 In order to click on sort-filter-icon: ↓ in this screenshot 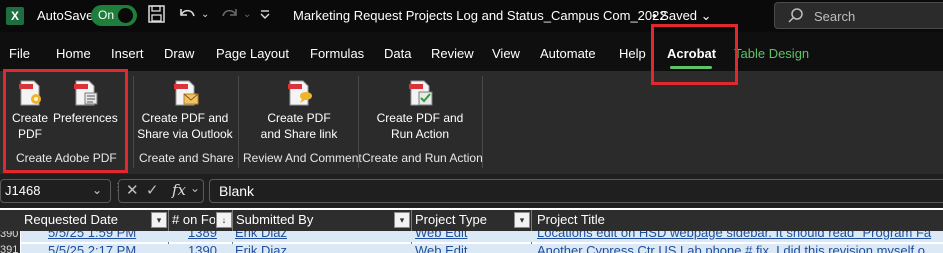, I will do `click(224, 220)`.